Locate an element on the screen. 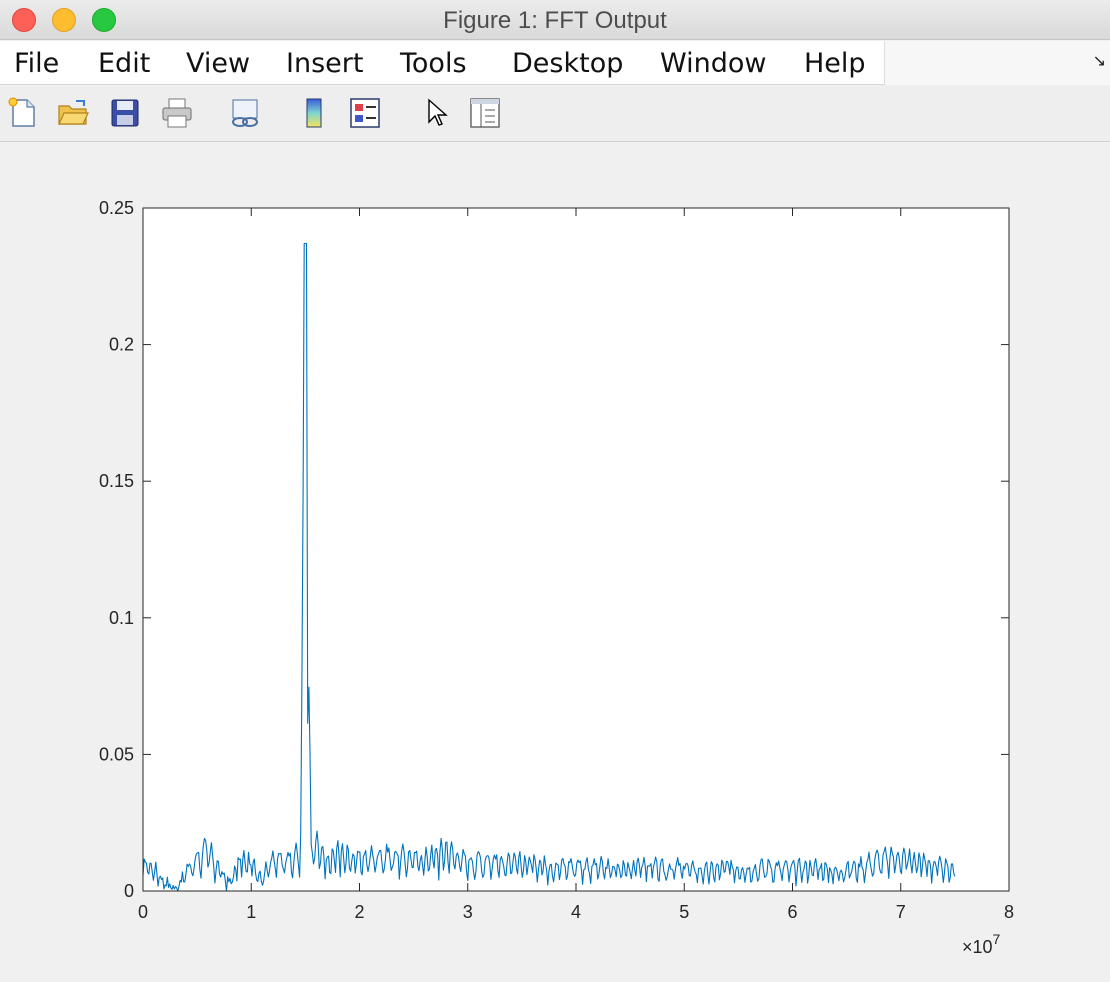 The image size is (1110, 982). window-title: Figure 1: FFT Output is located at coordinates (555, 20).